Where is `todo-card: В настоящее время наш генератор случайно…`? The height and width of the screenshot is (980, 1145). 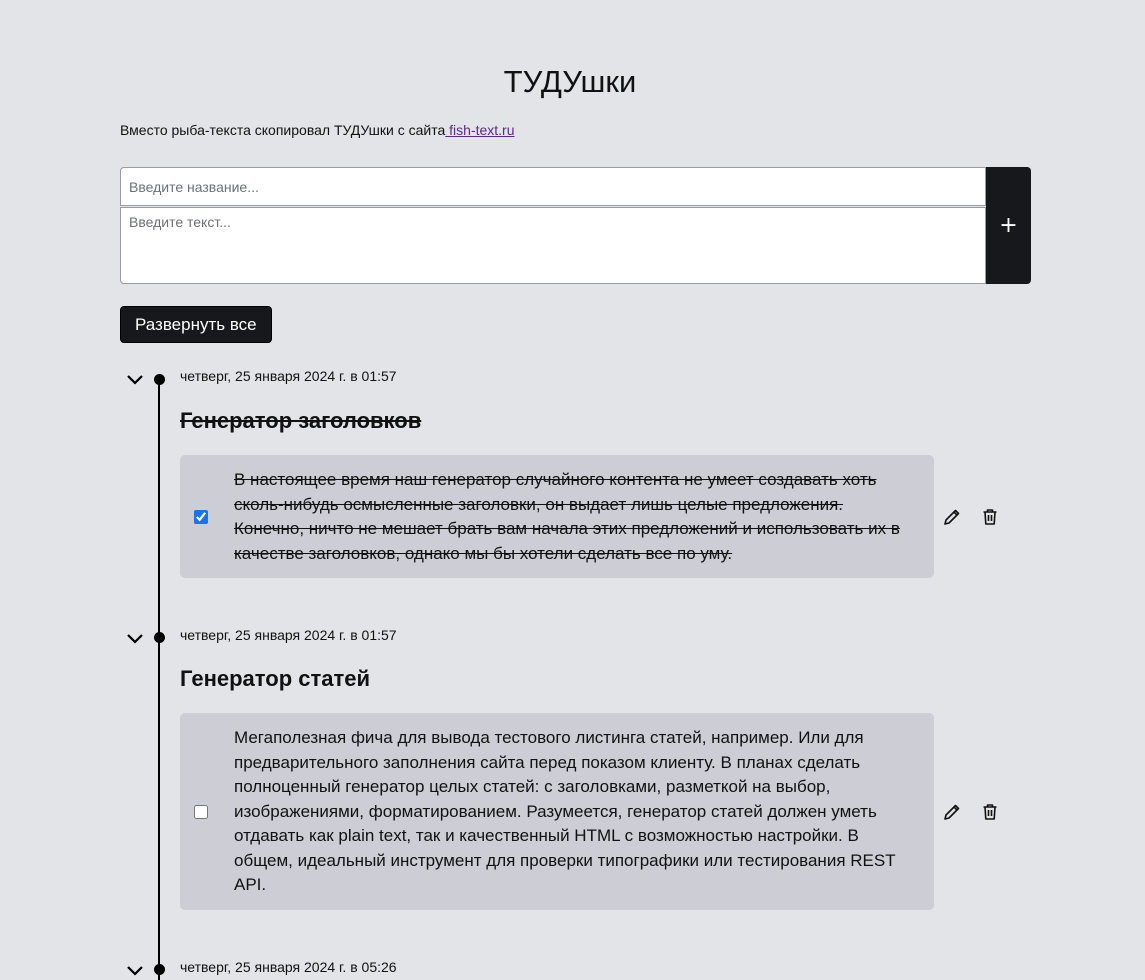
todo-card: В настоящее время наш генератор случайно… is located at coordinates (557, 516).